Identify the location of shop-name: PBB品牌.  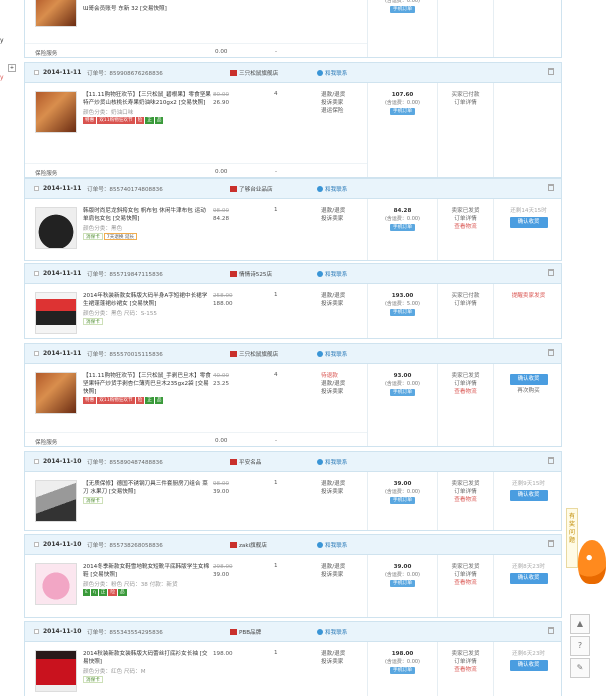
(250, 633).